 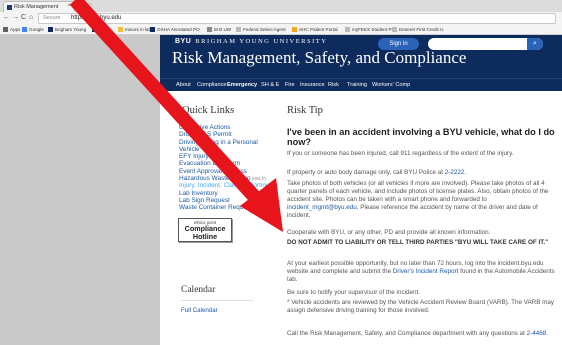 What do you see at coordinates (234, 193) in the screenshot?
I see `quick-link: Lab Inventory` at bounding box center [234, 193].